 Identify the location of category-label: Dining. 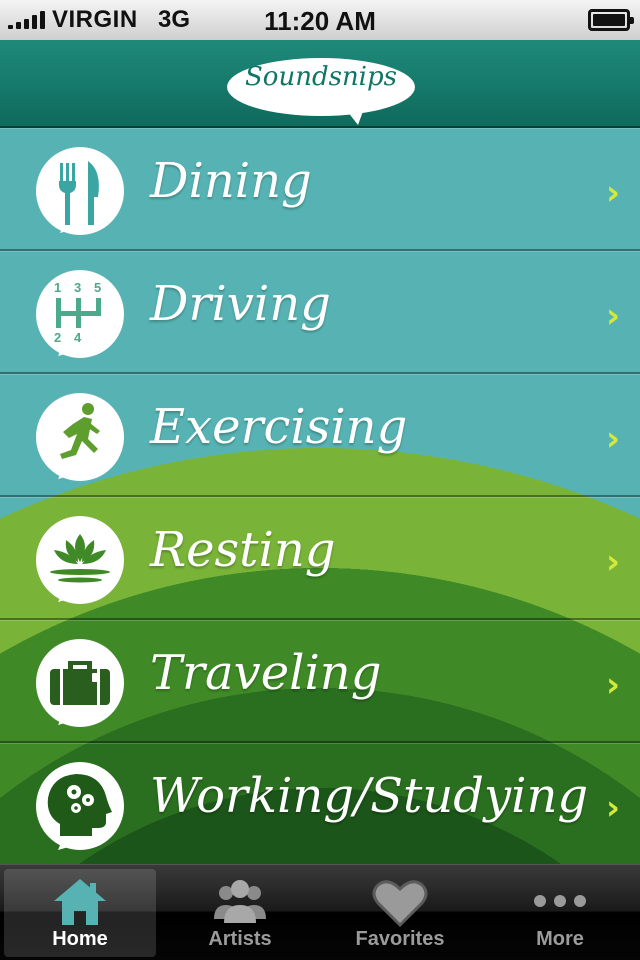
(231, 181).